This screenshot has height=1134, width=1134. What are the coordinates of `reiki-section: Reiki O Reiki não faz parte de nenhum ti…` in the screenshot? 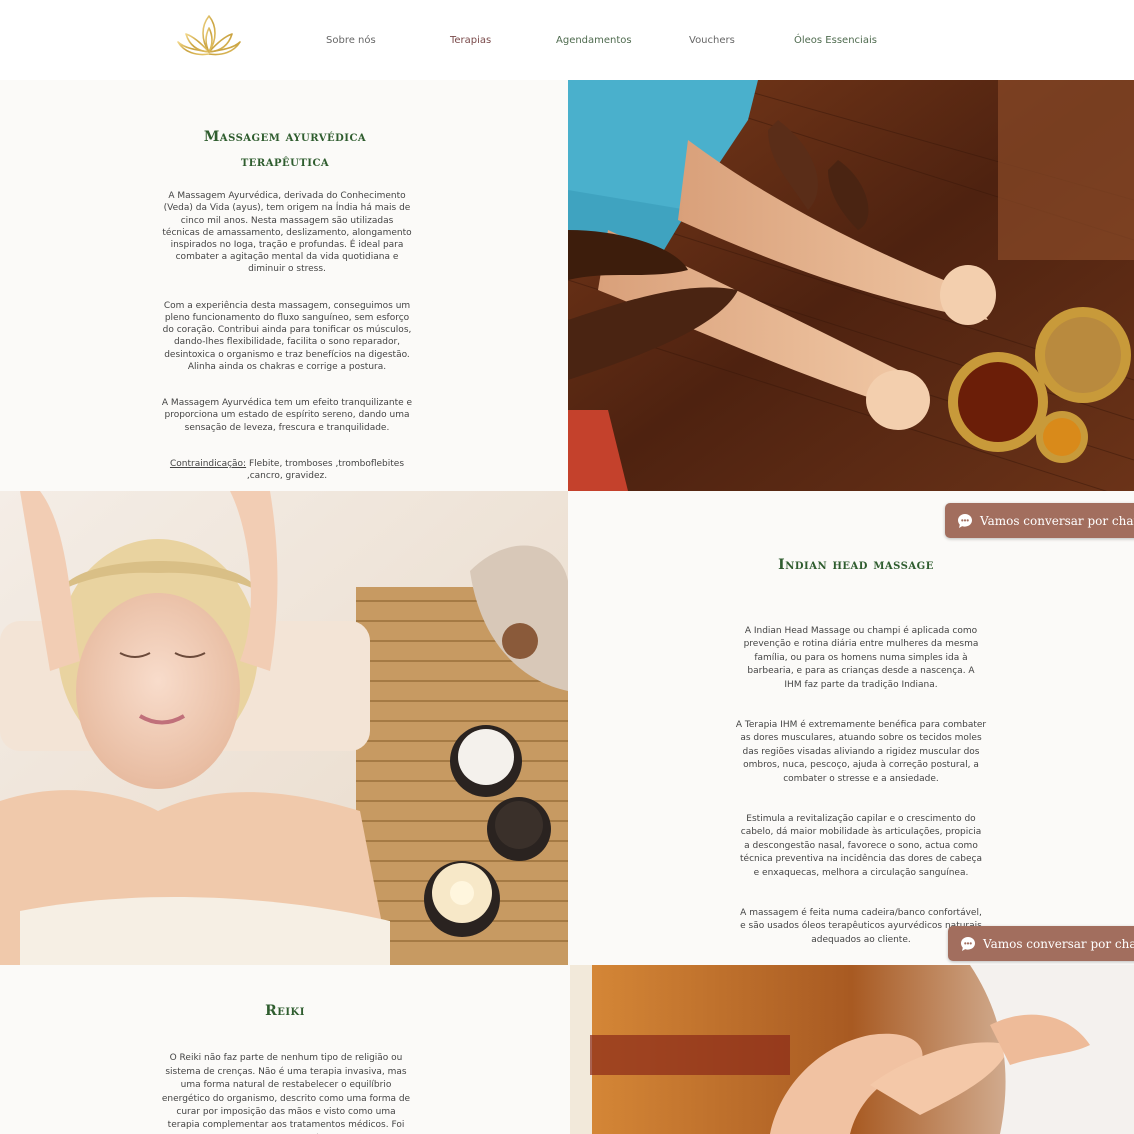 It's located at (285, 1049).